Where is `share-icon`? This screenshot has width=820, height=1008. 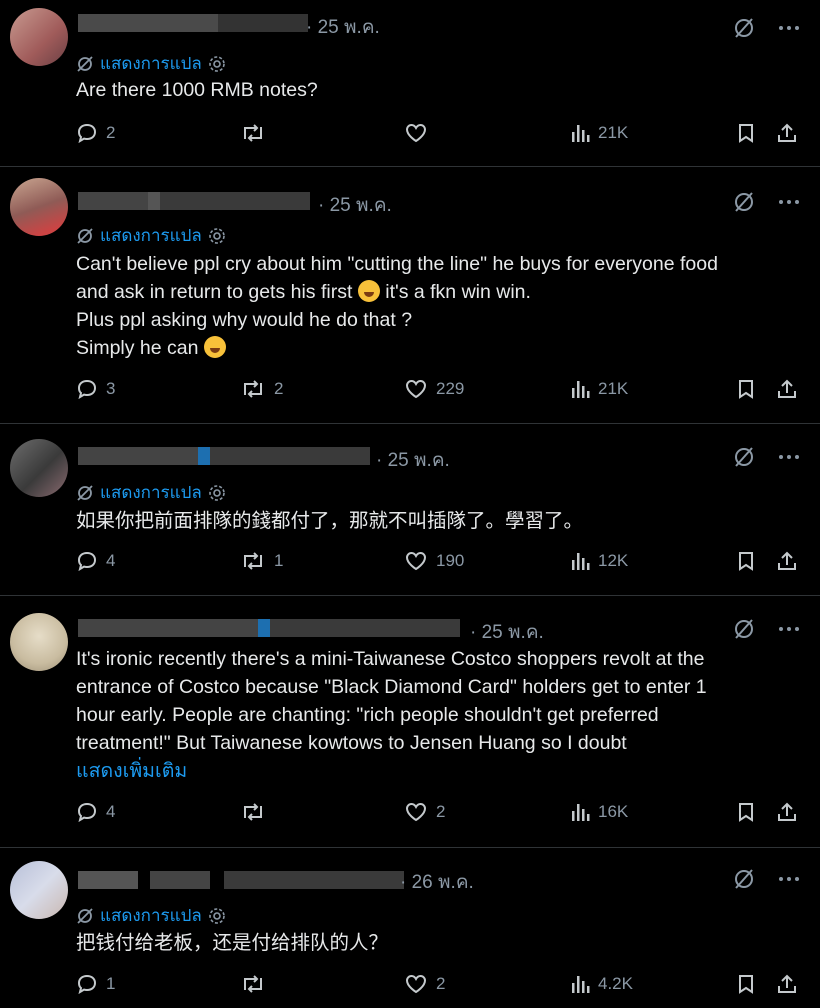
share-icon is located at coordinates (787, 560).